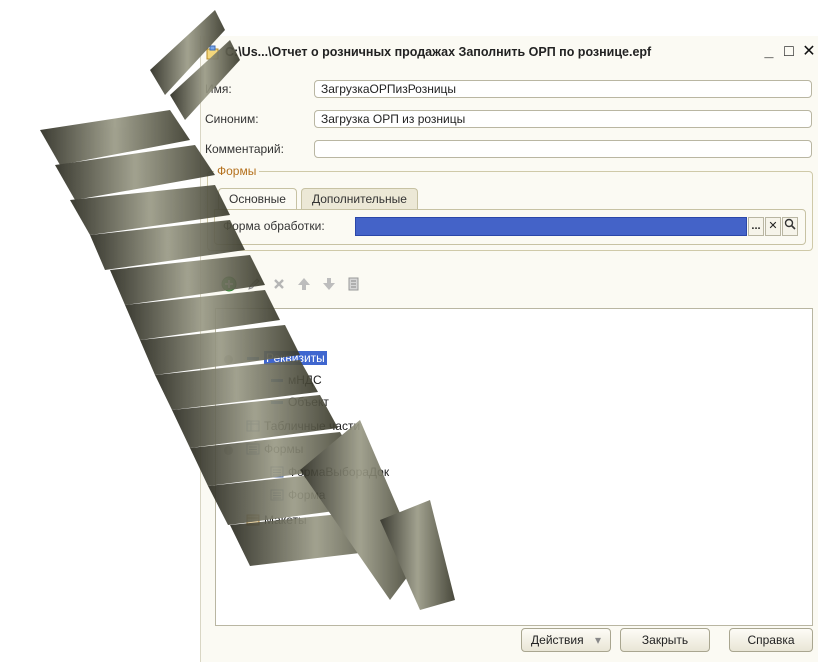 The height and width of the screenshot is (662, 818). I want to click on tree-toolbar, so click(296, 284).